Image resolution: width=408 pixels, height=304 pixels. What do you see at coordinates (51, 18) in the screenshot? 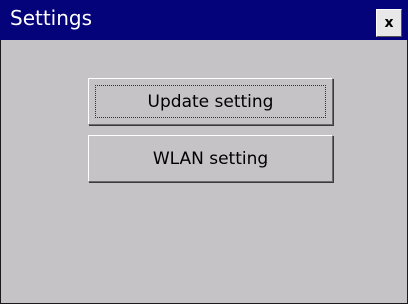
I see `window-title: Settings` at bounding box center [51, 18].